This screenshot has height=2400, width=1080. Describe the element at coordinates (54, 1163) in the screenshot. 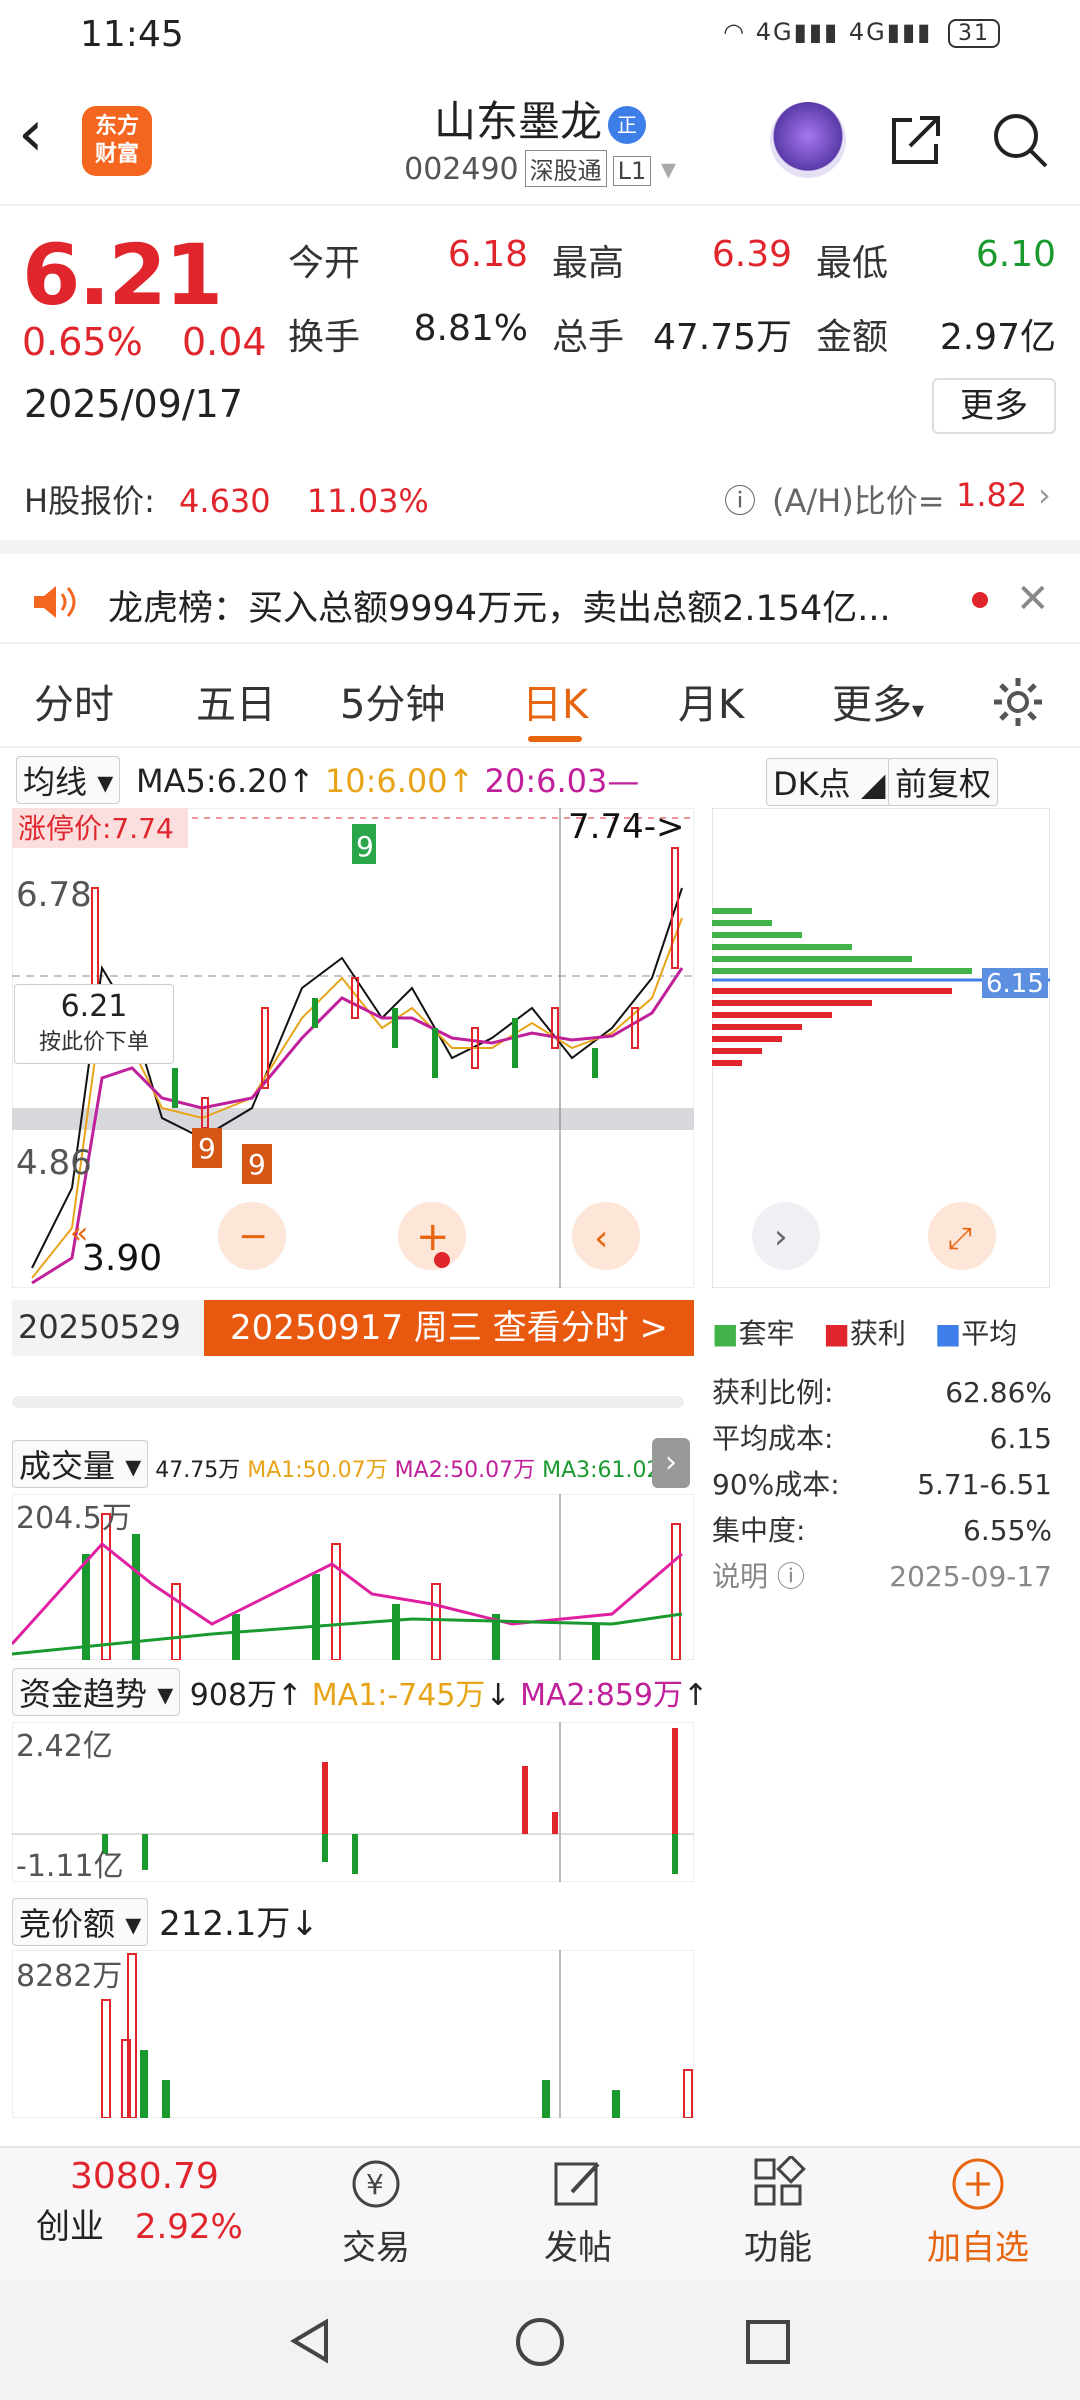

I see `y-axis-low: 4.86` at that location.